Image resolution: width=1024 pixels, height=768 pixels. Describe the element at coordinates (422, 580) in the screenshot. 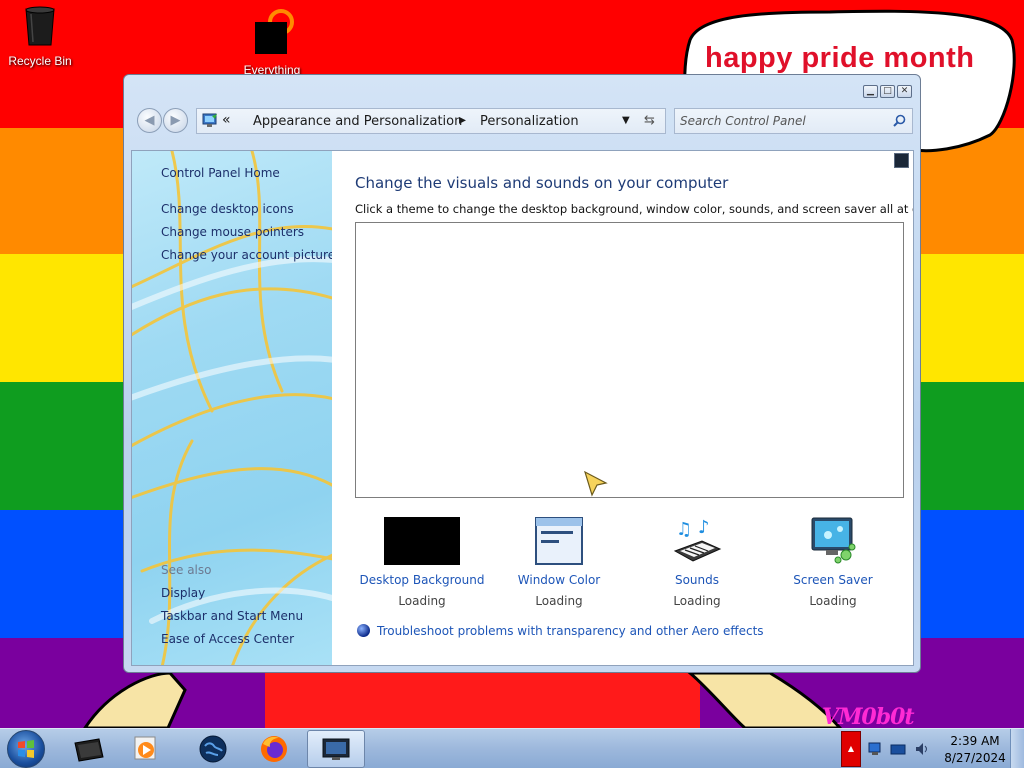

I see `desktop-background-label: Desktop Background` at that location.